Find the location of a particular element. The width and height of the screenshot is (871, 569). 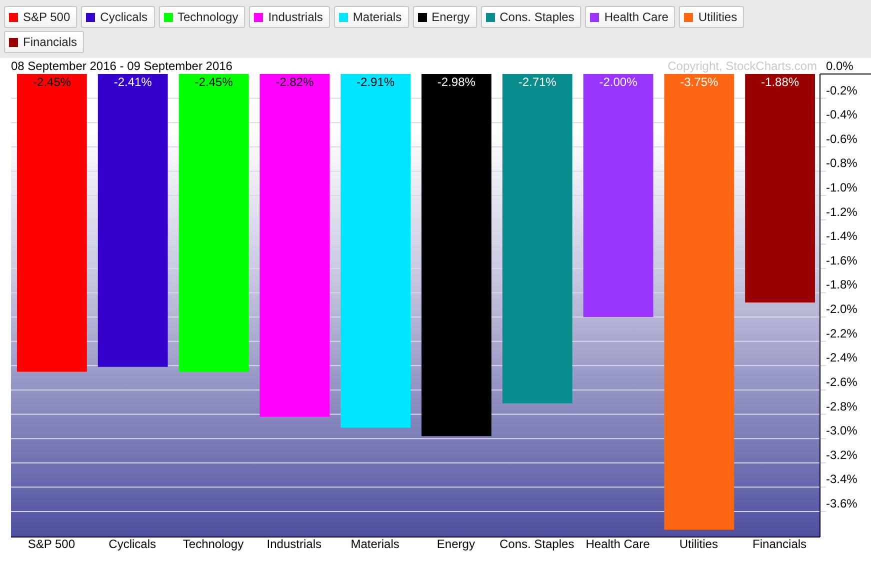

x-axis-label: Cyclicals is located at coordinates (132, 544).